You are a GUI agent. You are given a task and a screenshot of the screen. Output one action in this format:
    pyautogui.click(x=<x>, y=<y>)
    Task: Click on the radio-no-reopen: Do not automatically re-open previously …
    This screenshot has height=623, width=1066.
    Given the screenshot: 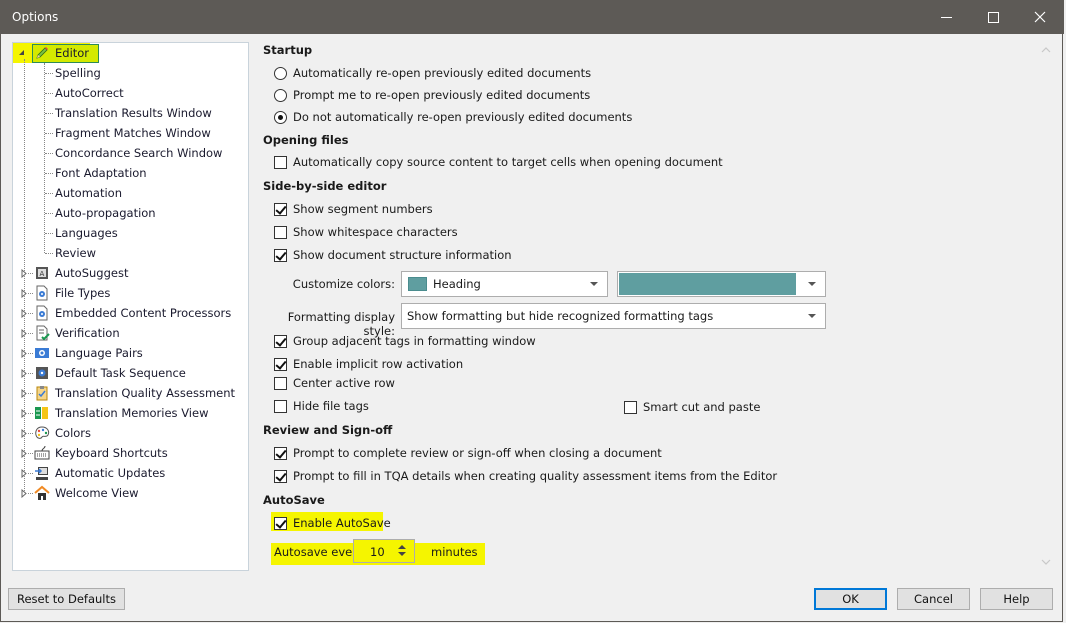 What is the action you would take?
    pyautogui.click(x=453, y=117)
    